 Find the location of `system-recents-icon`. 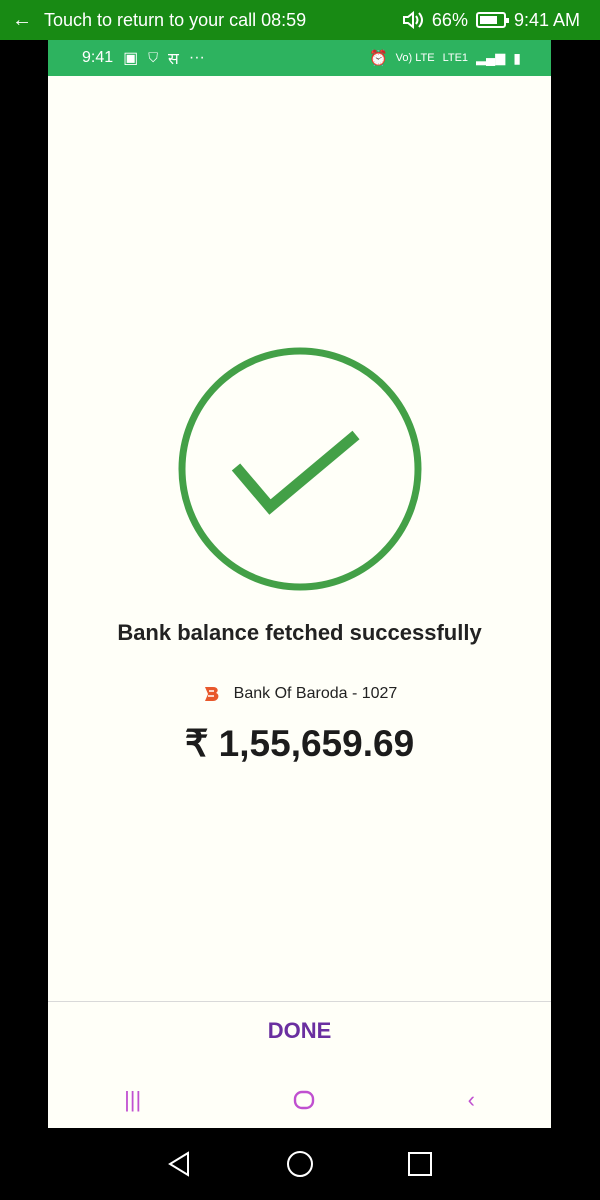

system-recents-icon is located at coordinates (420, 1164).